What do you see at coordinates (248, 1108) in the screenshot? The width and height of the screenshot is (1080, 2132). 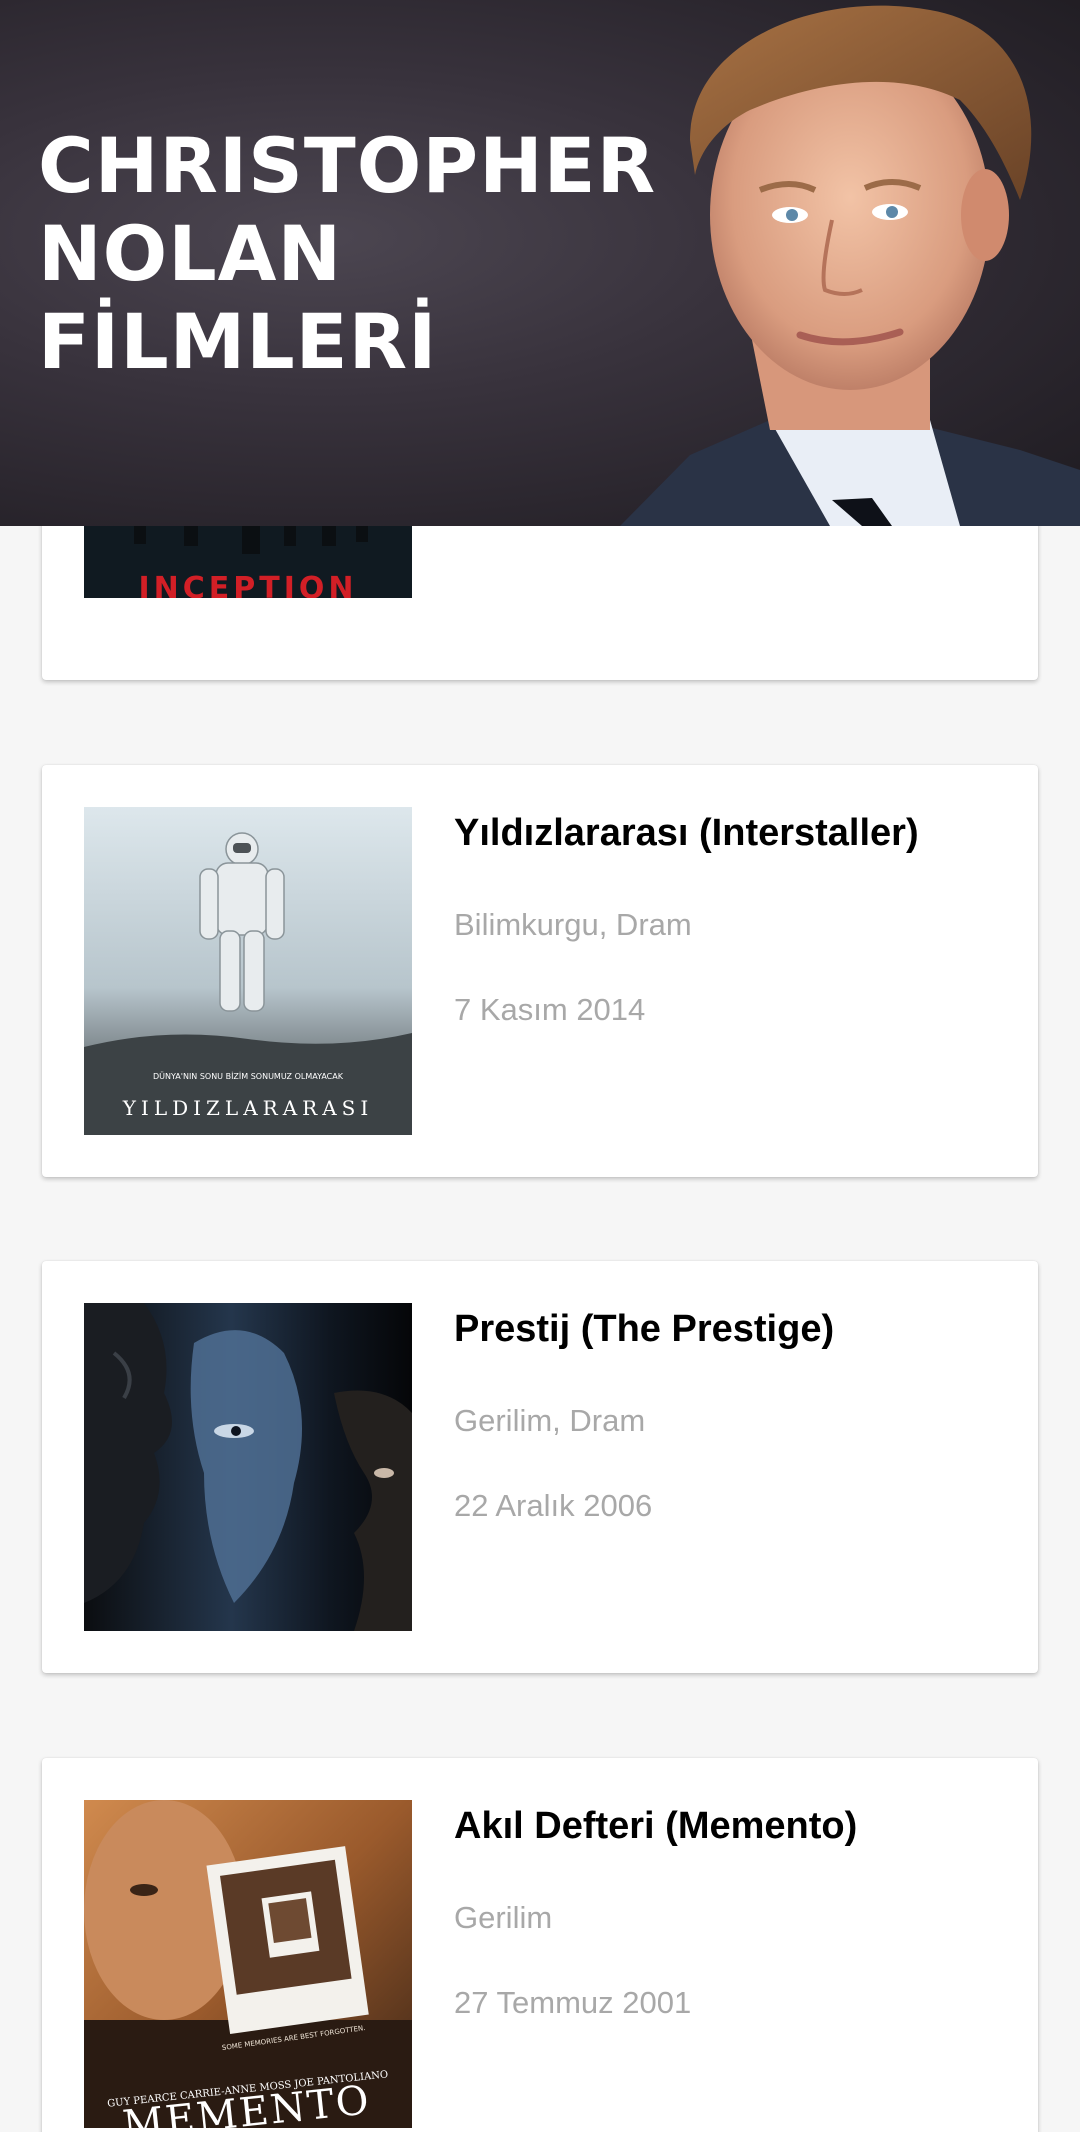 I see `poster-title-text: YILDIZLARARASI` at bounding box center [248, 1108].